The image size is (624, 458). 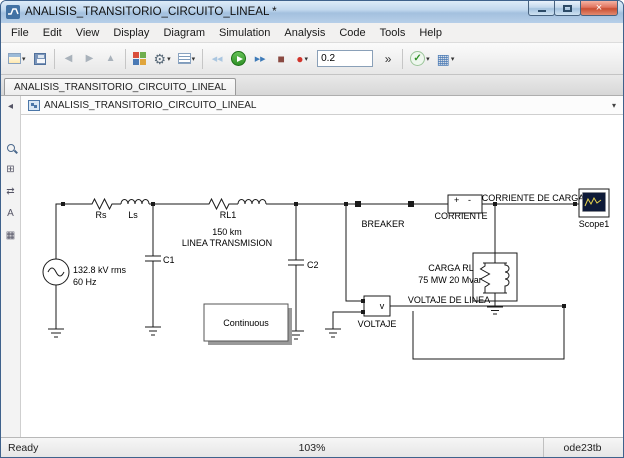 I want to click on save-icon, so click(x=39, y=58).